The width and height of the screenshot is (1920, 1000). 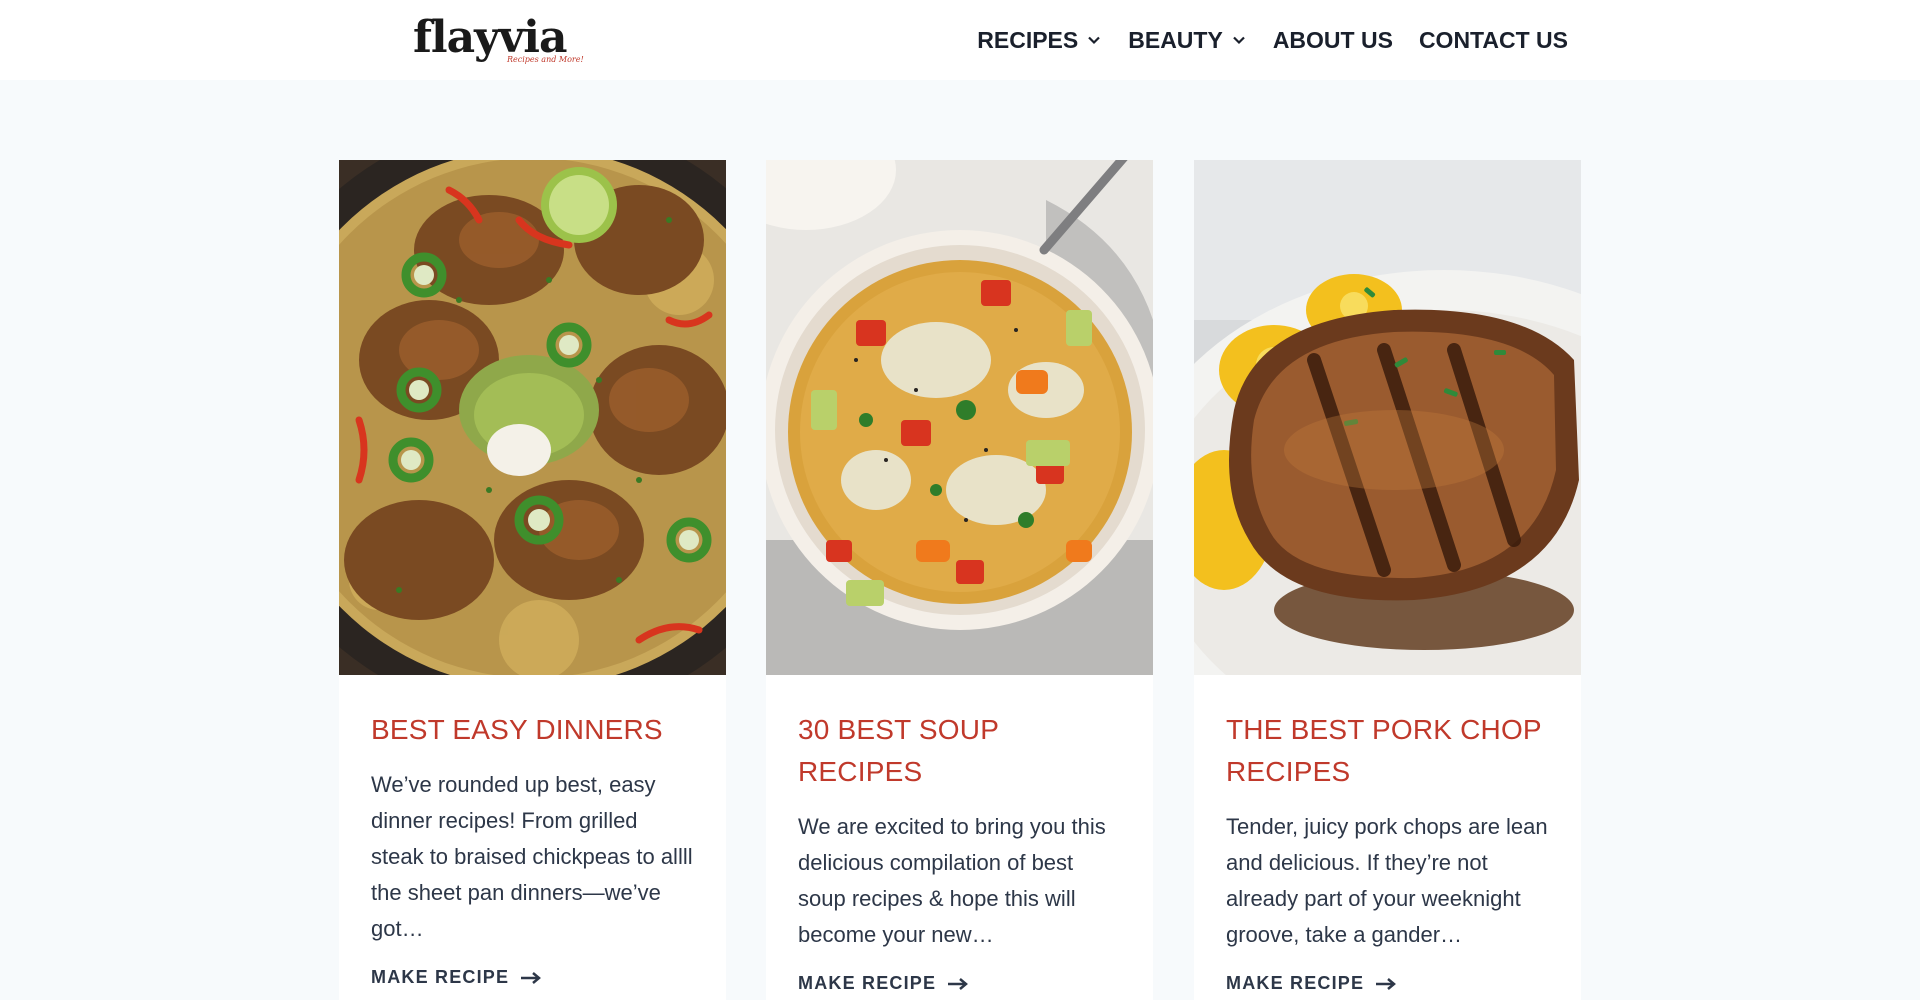 I want to click on chicken-rice-skillet-image, so click(x=532, y=417).